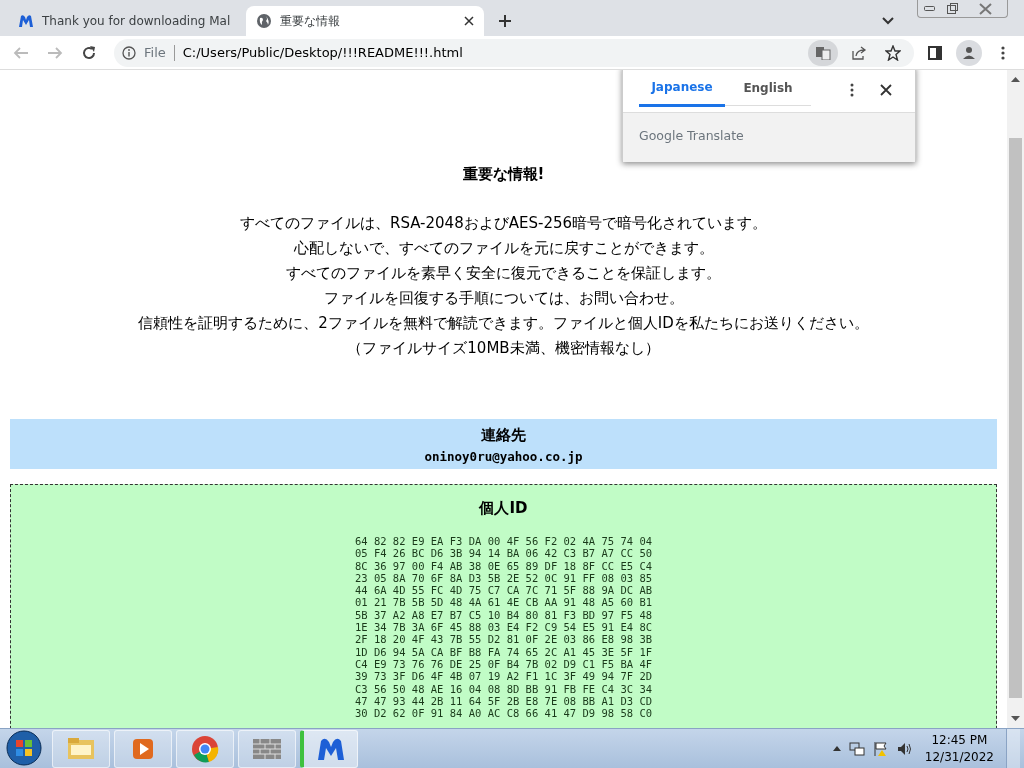  What do you see at coordinates (952, 8) in the screenshot?
I see `restore-icon` at bounding box center [952, 8].